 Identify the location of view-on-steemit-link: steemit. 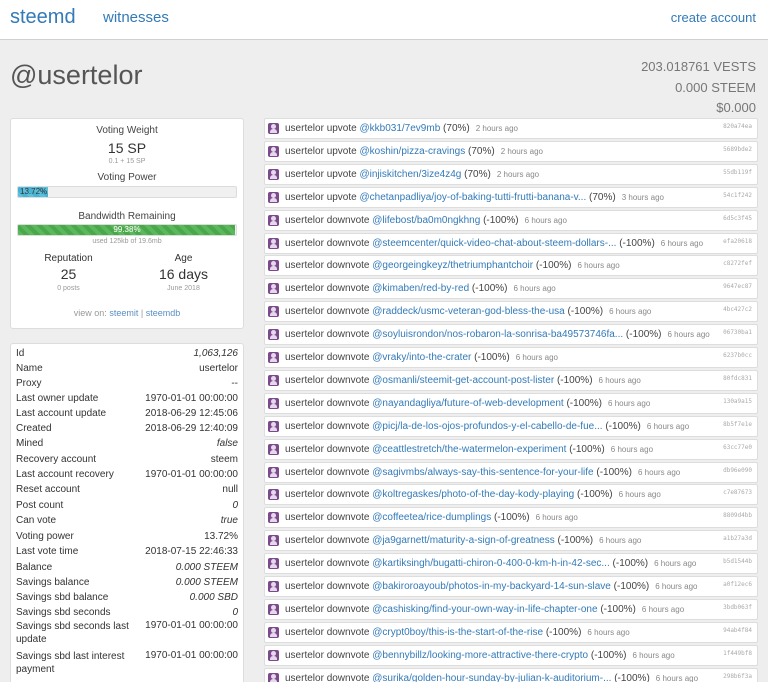
(123, 313).